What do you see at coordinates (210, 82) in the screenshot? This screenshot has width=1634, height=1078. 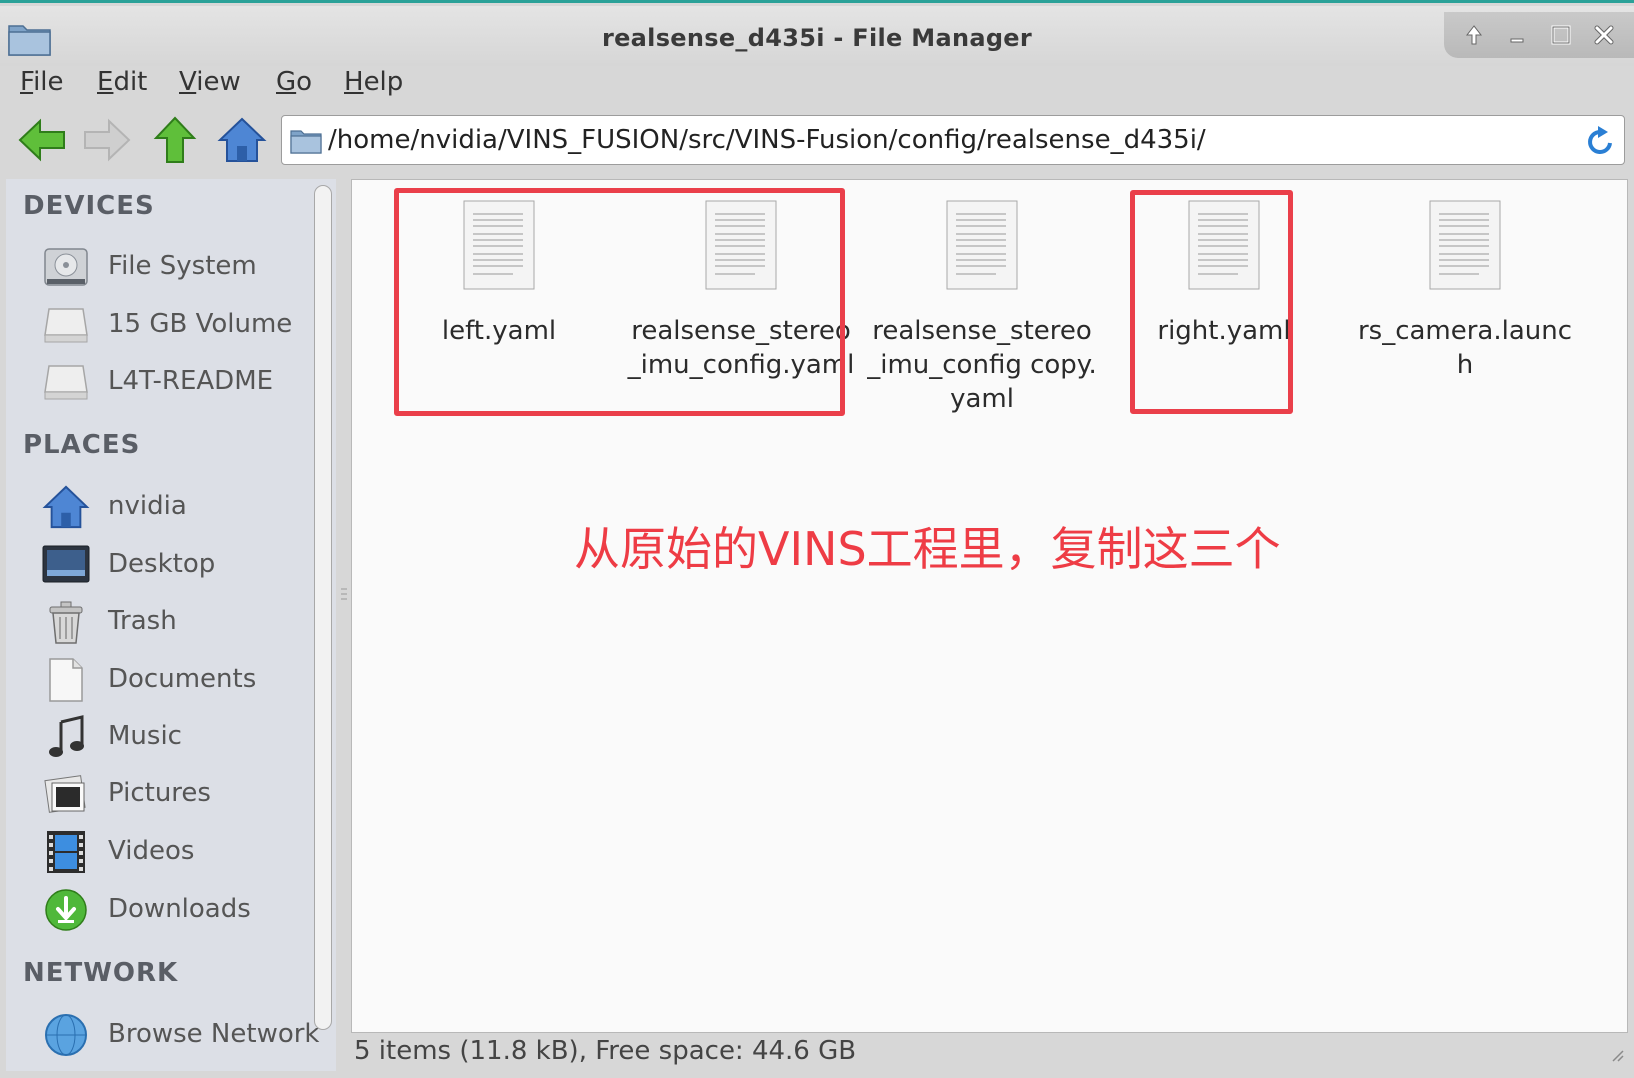 I see `menu-view: View` at bounding box center [210, 82].